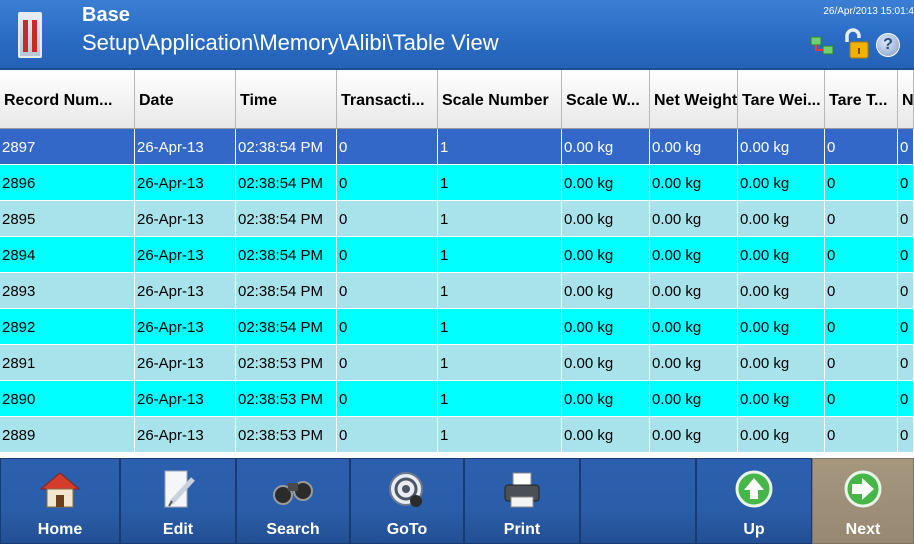 This screenshot has width=914, height=544. Describe the element at coordinates (106, 15) in the screenshot. I see `page-title: Base` at that location.